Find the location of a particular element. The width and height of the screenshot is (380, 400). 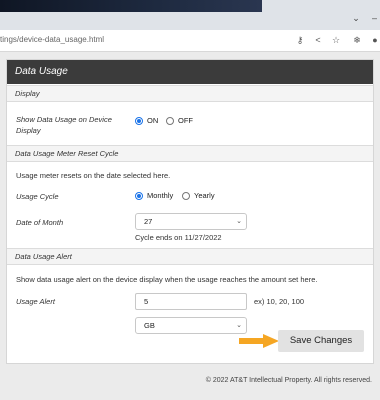

radio-monthly-label: Monthly is located at coordinates (160, 196).